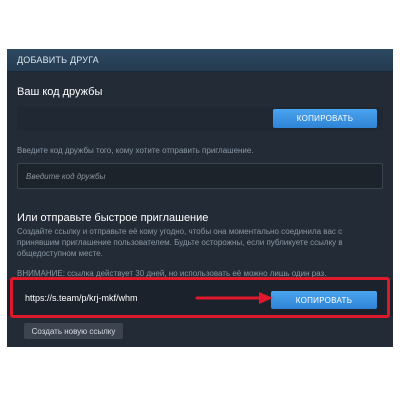  I want to click on quick-invite-title: Или отправьте быстрое приглашение, so click(113, 218).